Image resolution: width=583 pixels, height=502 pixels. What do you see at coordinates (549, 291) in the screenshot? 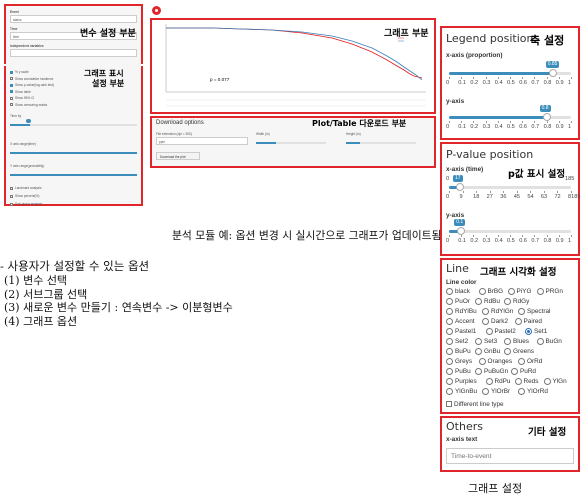
I see `palette-option-prgn: PRGn` at bounding box center [549, 291].